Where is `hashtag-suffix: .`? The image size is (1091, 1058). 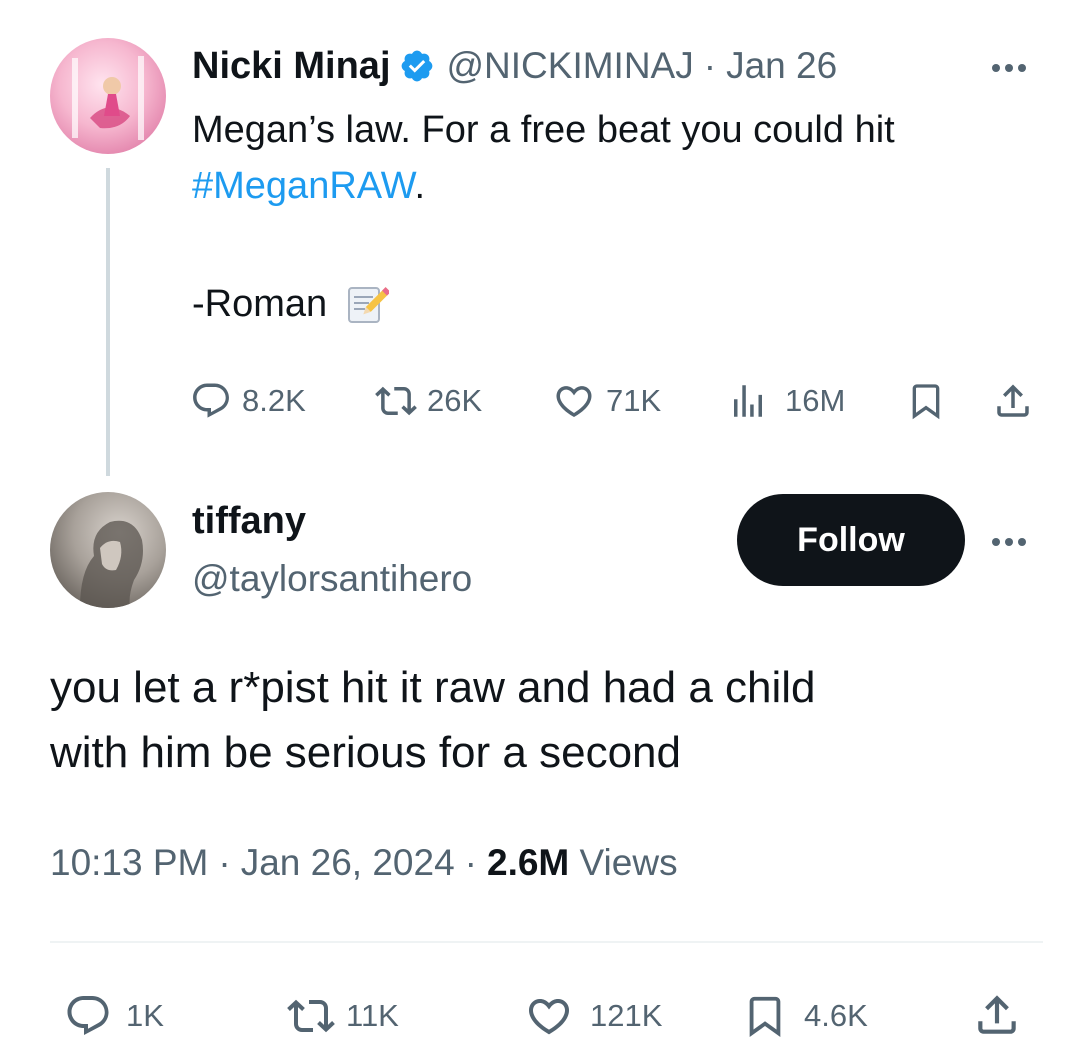
hashtag-suffix: . is located at coordinates (420, 186).